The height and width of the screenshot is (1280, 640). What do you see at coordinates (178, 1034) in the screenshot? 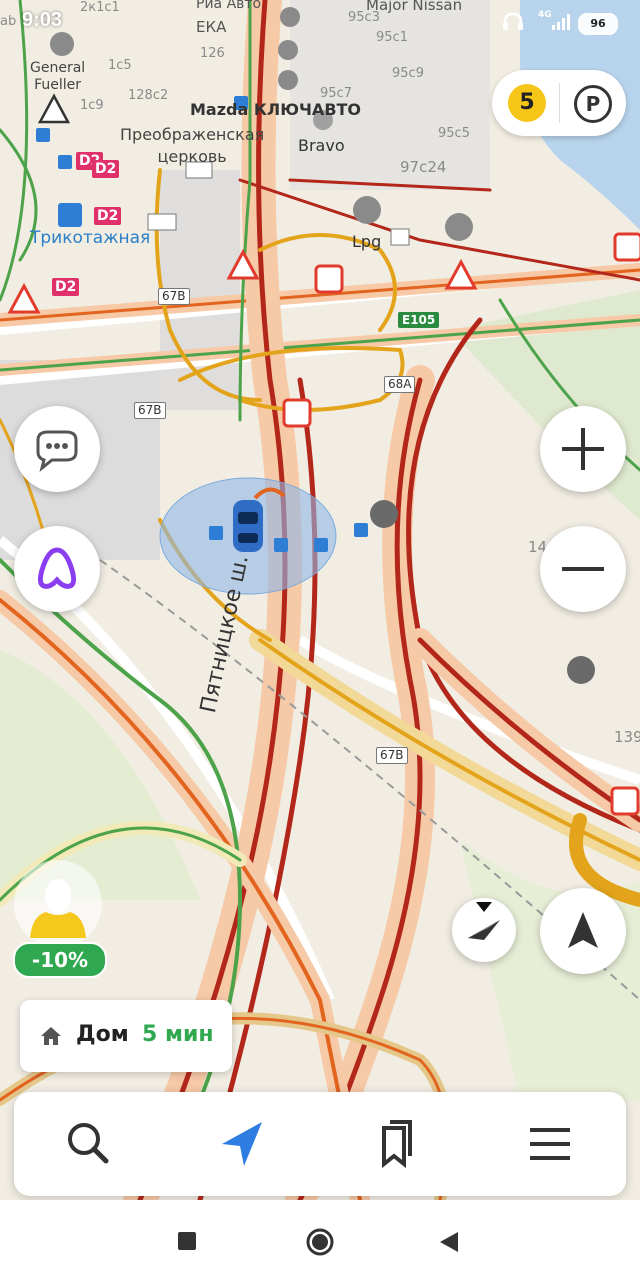
I see `home-eta: 5 мин` at bounding box center [178, 1034].